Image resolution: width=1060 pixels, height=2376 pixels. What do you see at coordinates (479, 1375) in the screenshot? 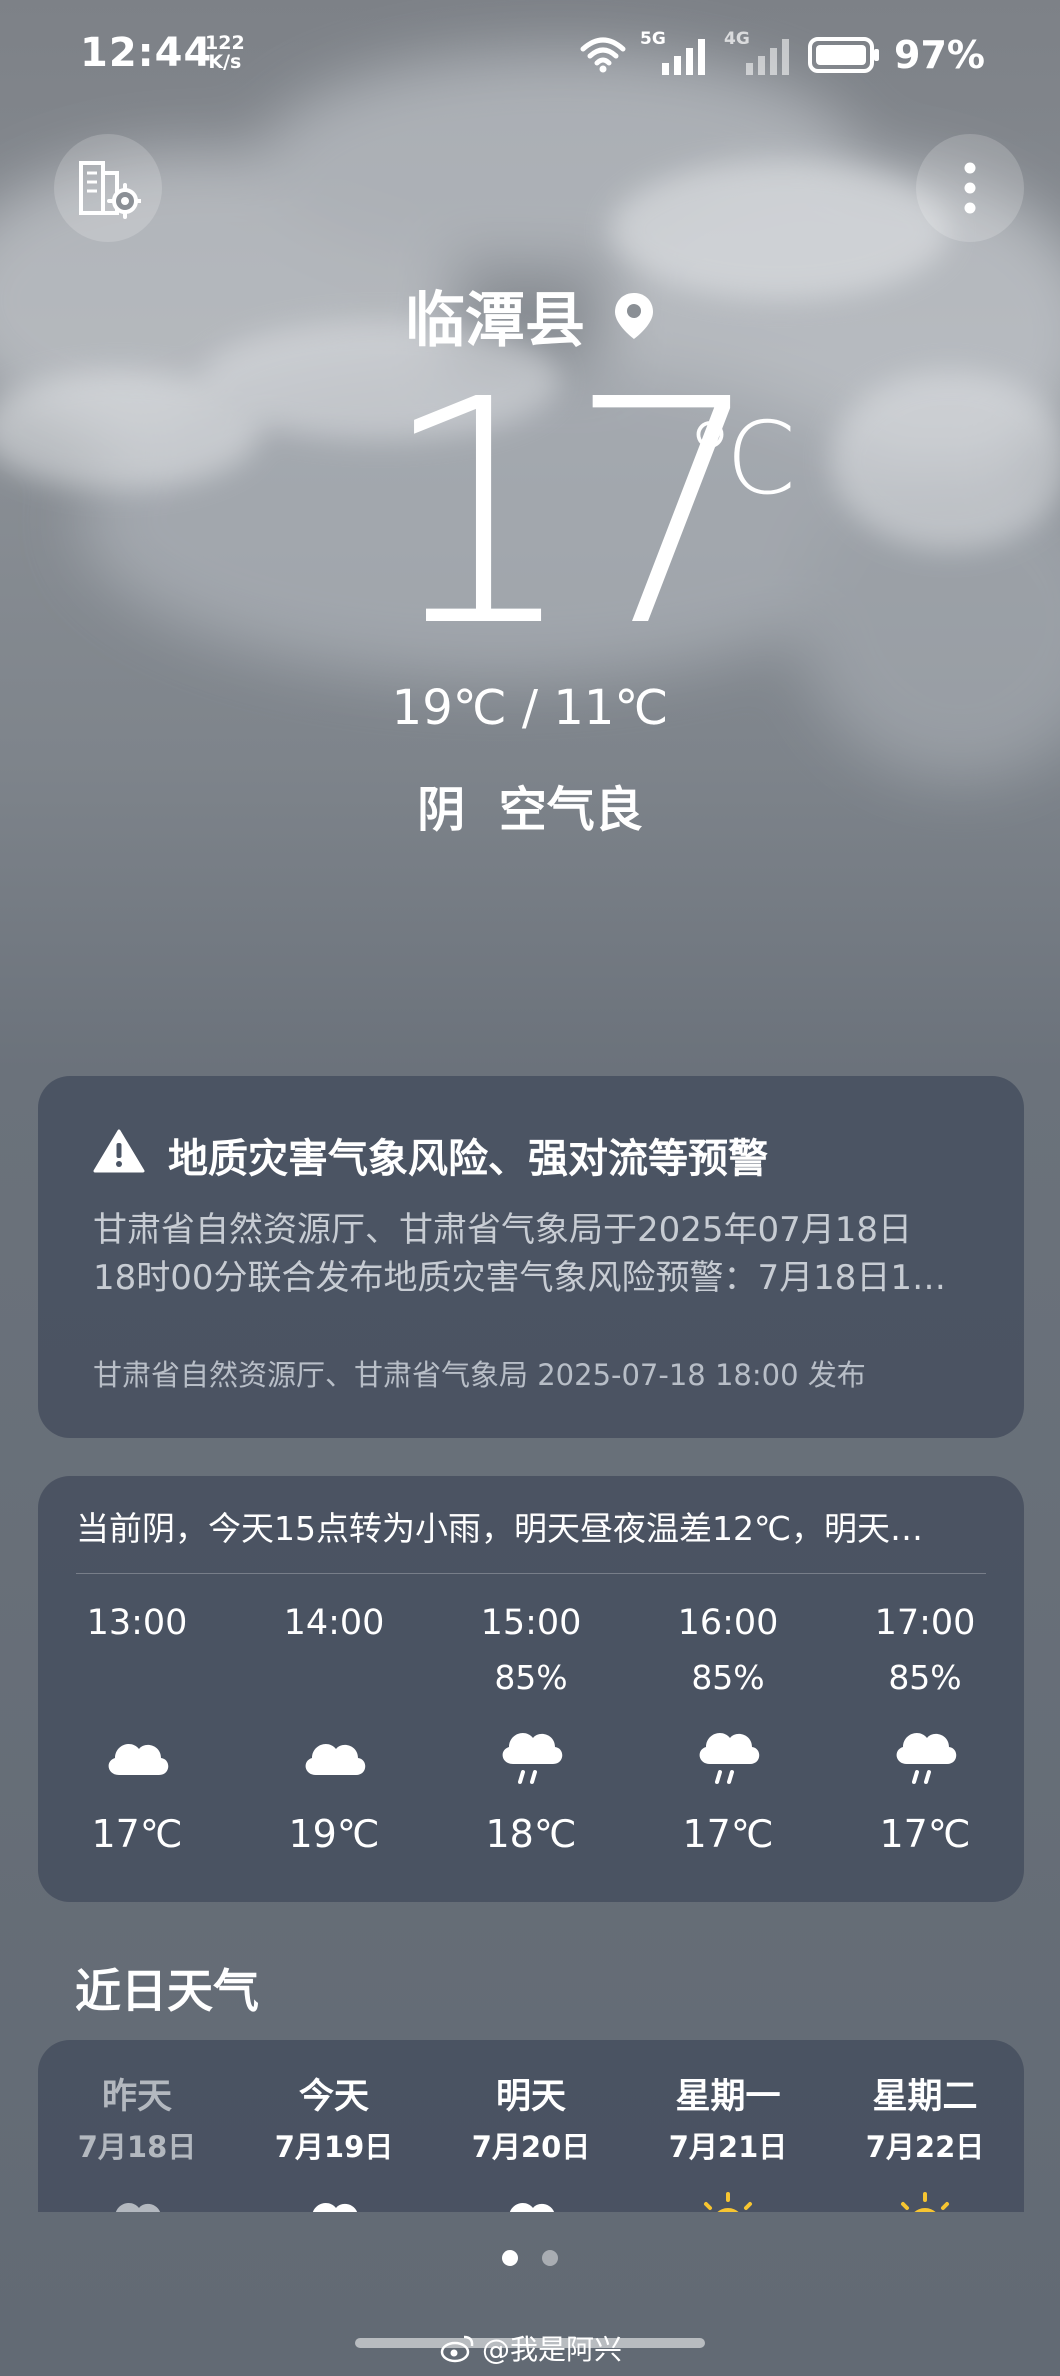
I see `alert-source: 甘肃省自然资源厅、甘肃省气象局 2025-07-18 18:00 发布` at bounding box center [479, 1375].